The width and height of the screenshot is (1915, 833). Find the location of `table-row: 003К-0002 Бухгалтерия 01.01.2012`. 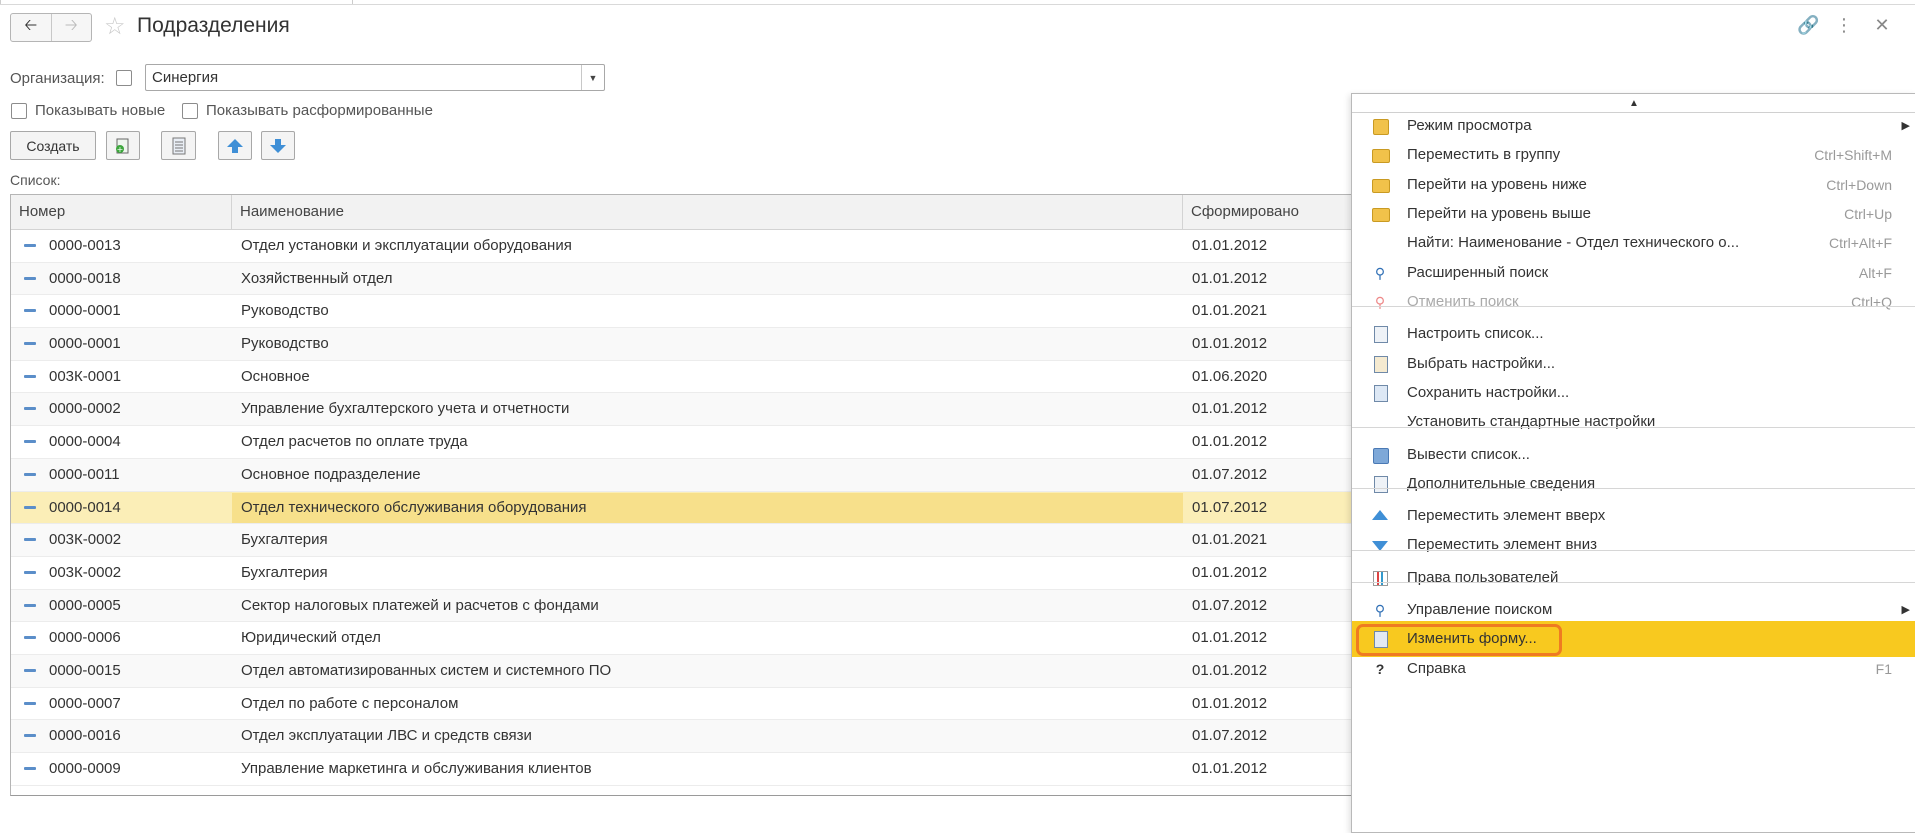

table-row: 003К-0002 Бухгалтерия 01.01.2012 is located at coordinates (701, 573).